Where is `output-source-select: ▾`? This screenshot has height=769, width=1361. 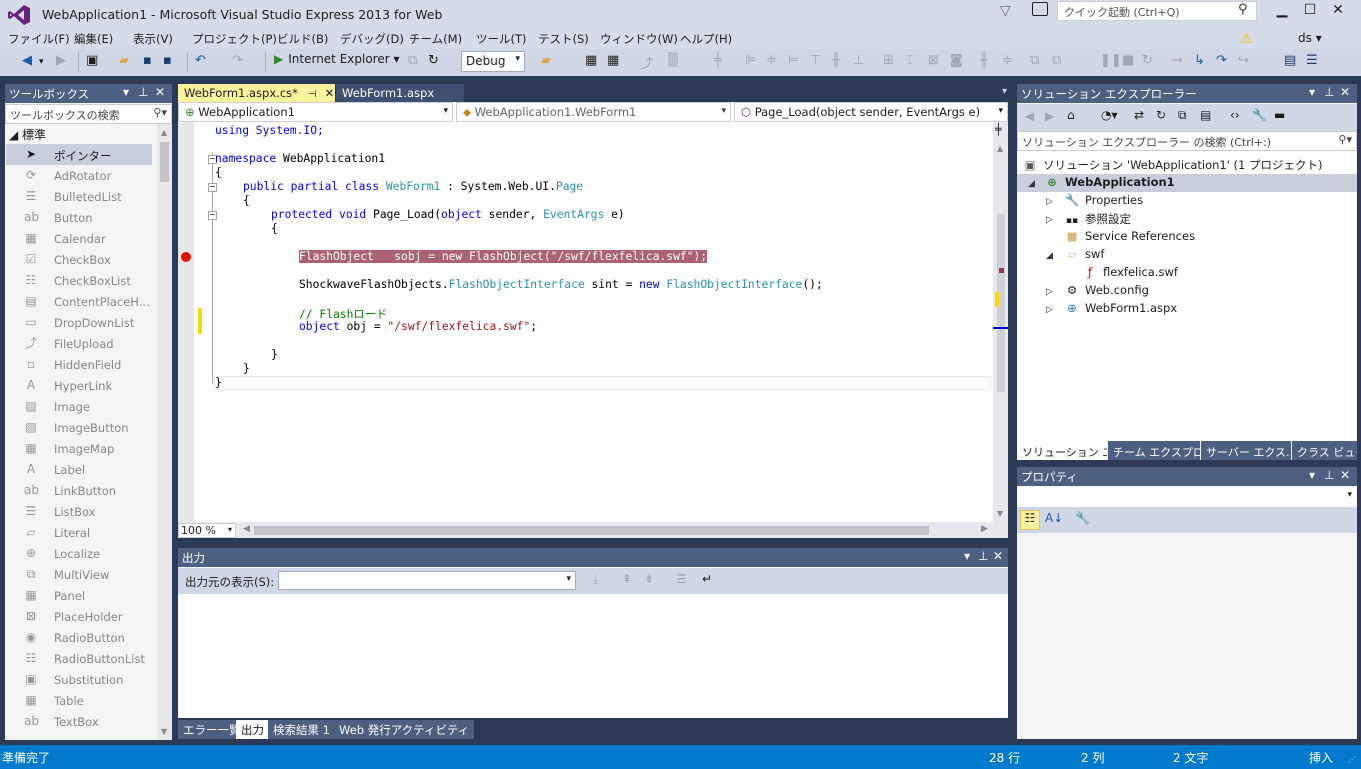 output-source-select: ▾ is located at coordinates (427, 580).